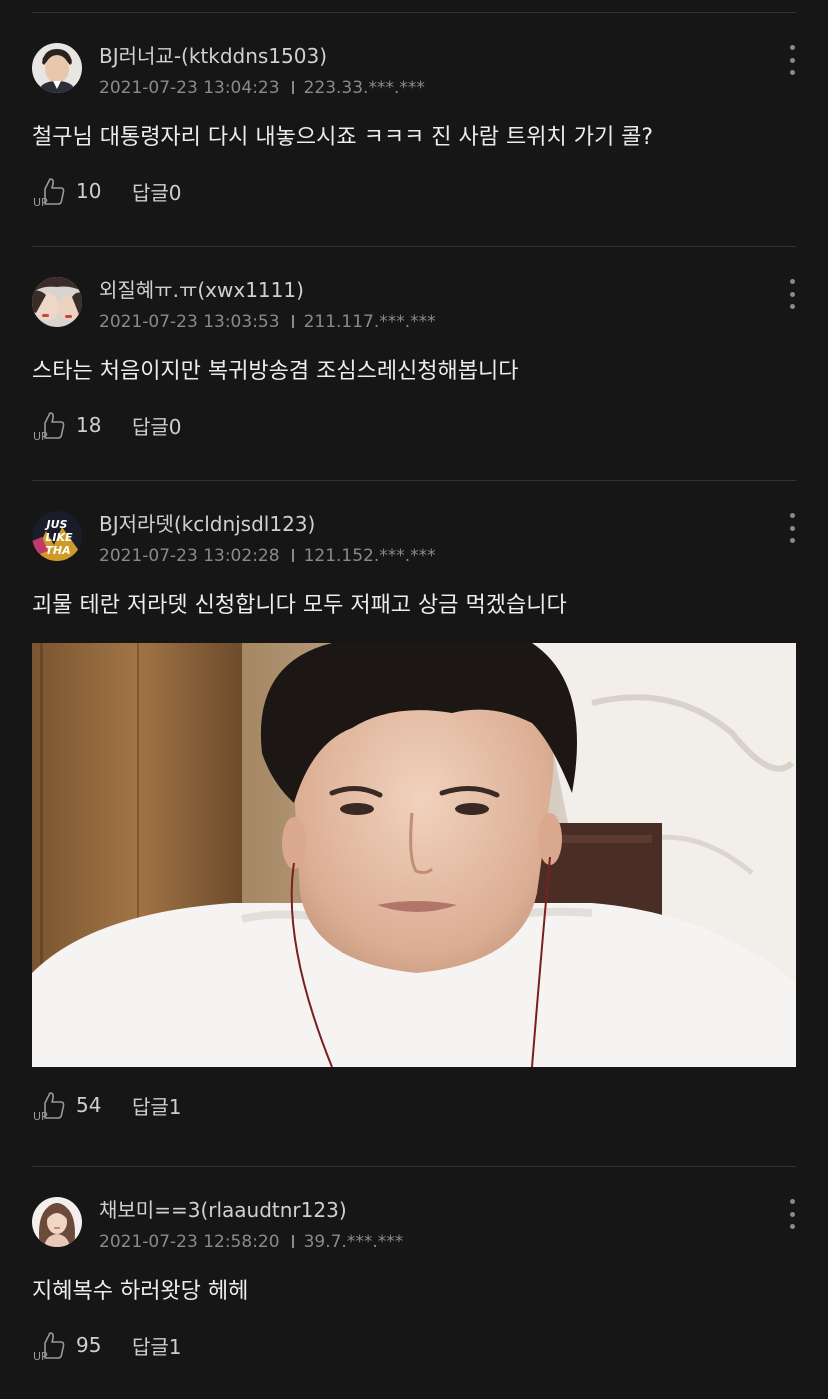 This screenshot has width=828, height=1399. I want to click on like-button: UP 95, so click(82, 1345).